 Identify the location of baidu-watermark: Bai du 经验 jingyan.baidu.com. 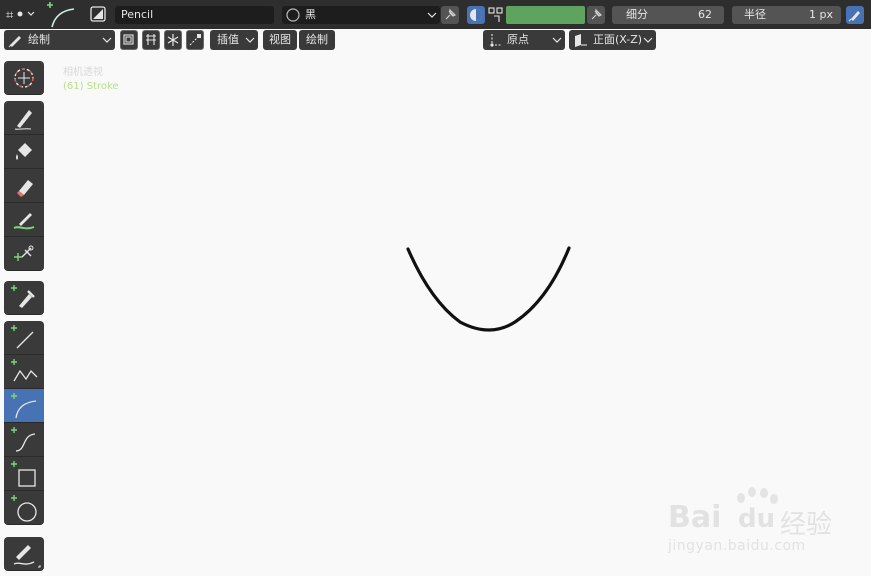
(768, 522).